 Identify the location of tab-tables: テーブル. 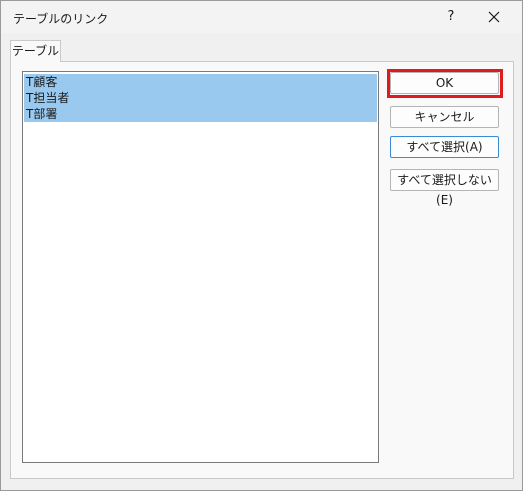
(35, 51).